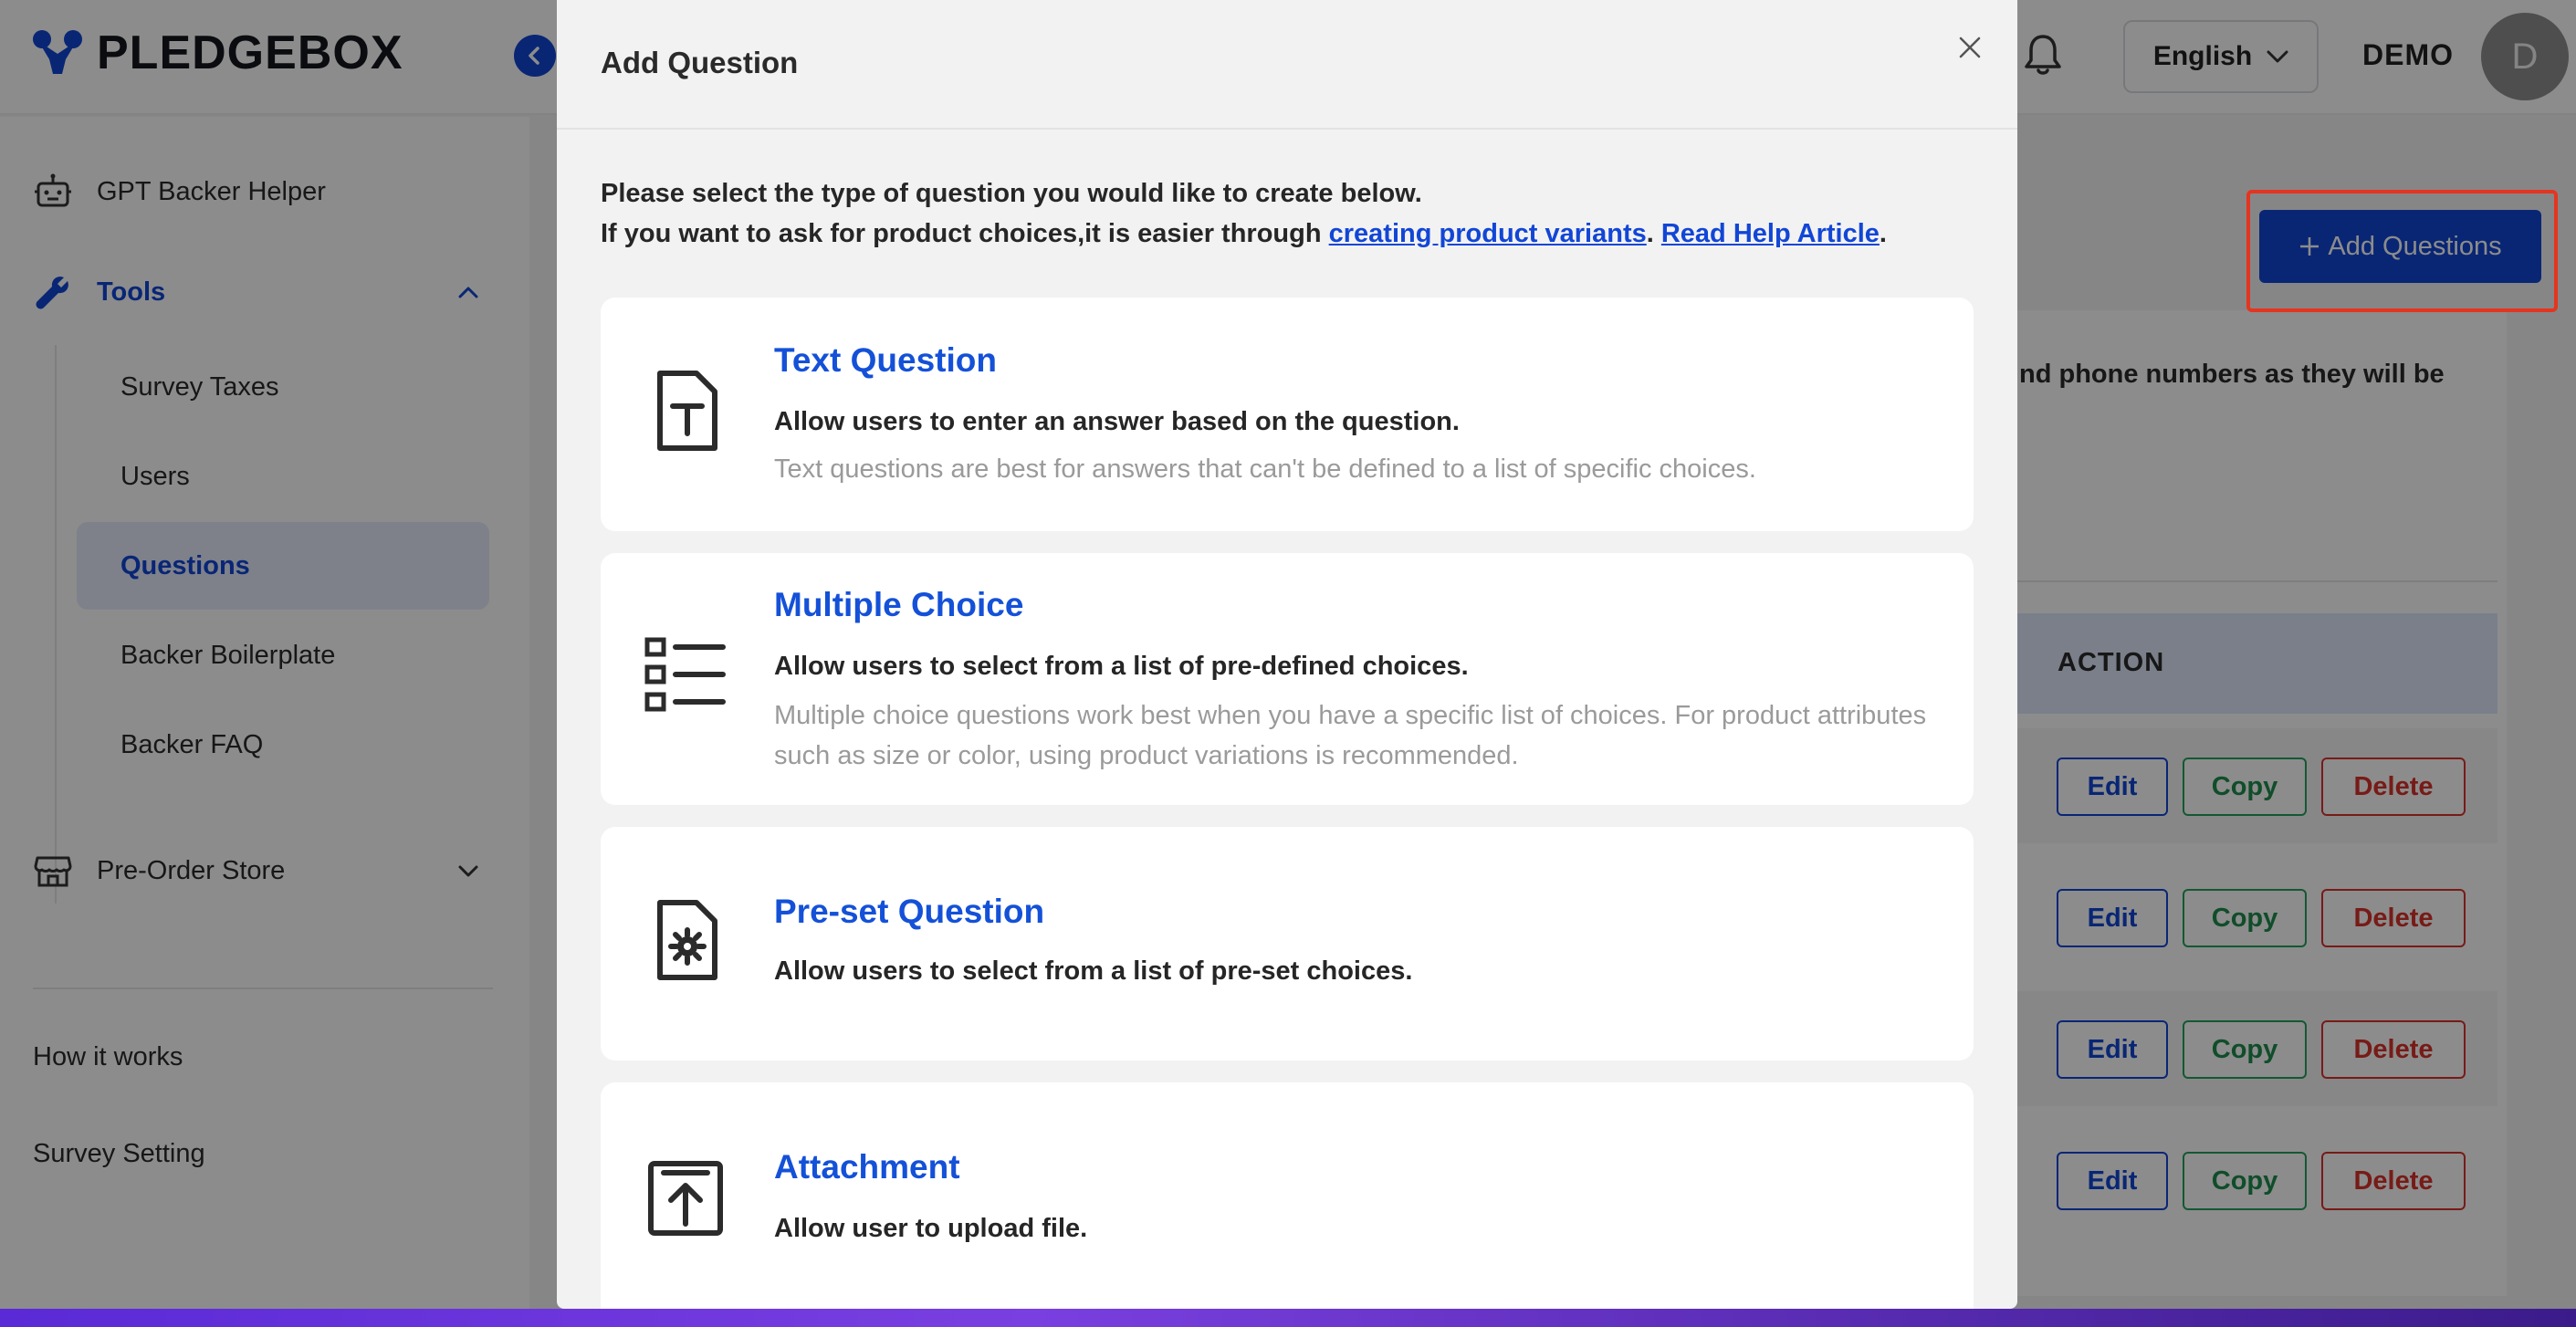  I want to click on card-title: Pre-set Question, so click(909, 912).